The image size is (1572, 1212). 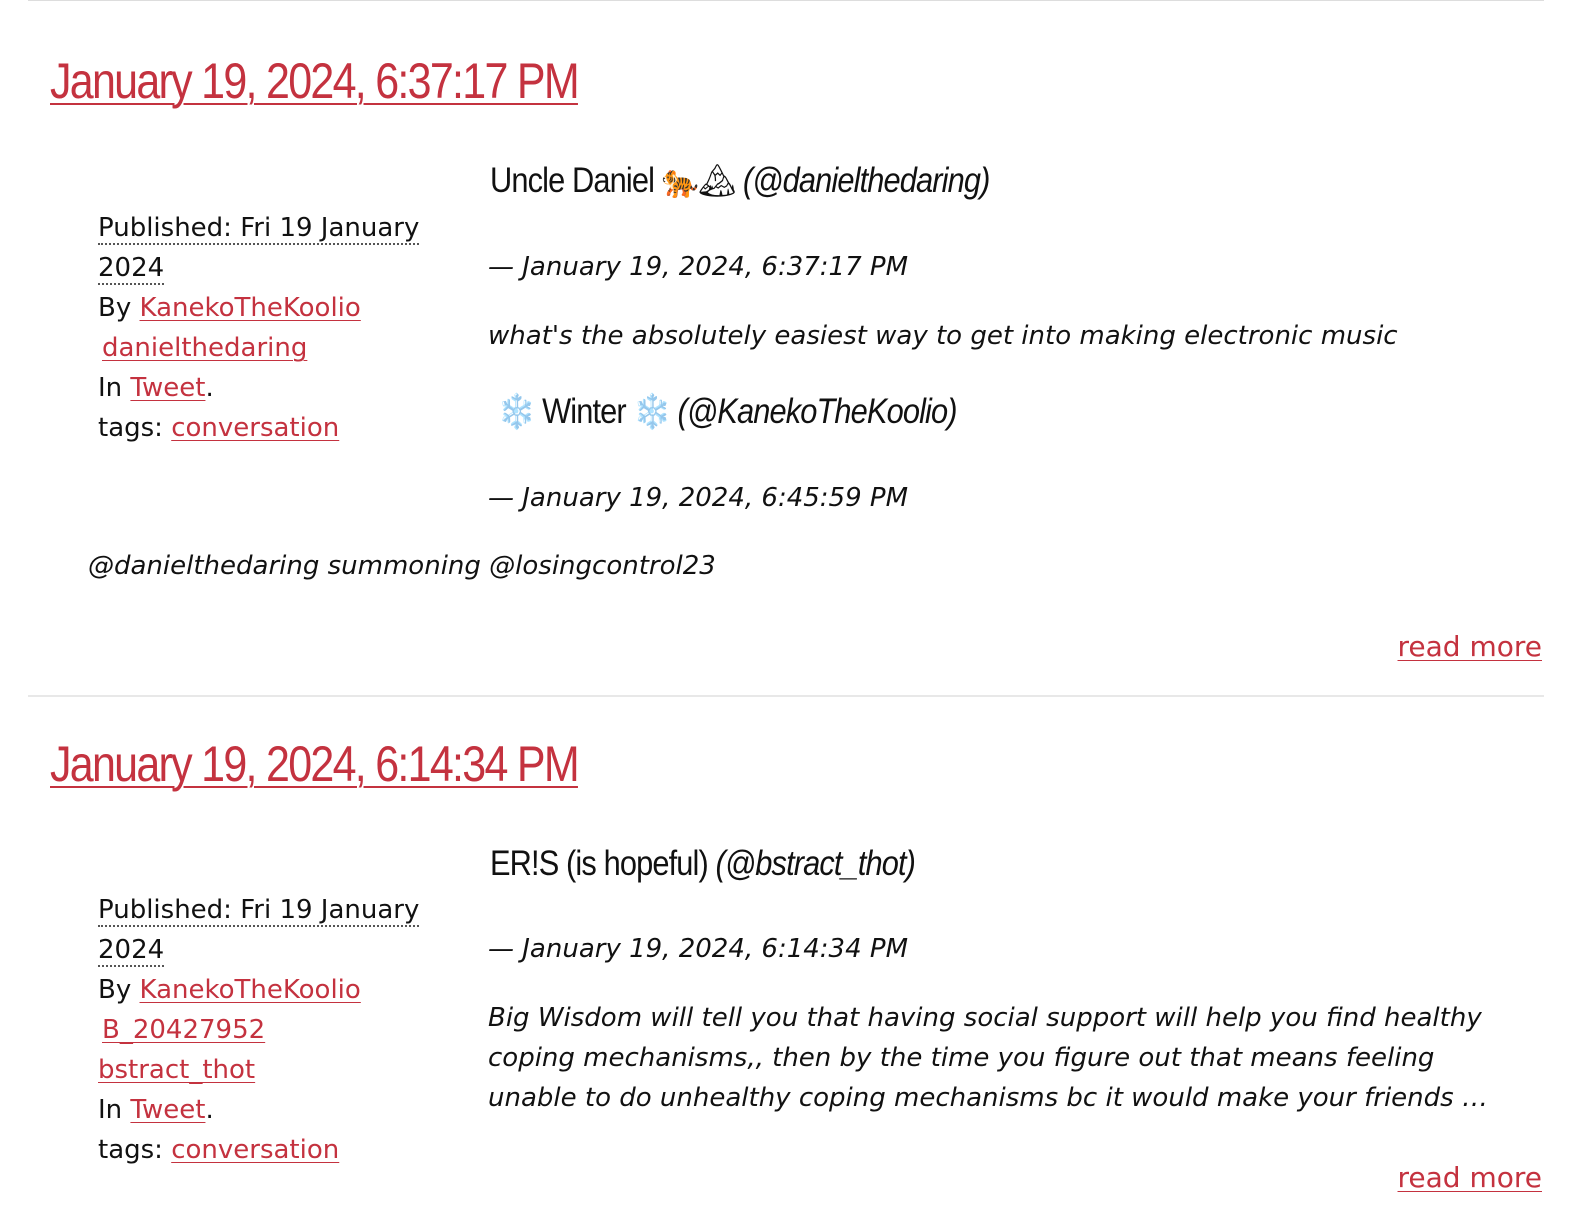 I want to click on author-link-b-20427952: B_20427952, so click(x=183, y=1030).